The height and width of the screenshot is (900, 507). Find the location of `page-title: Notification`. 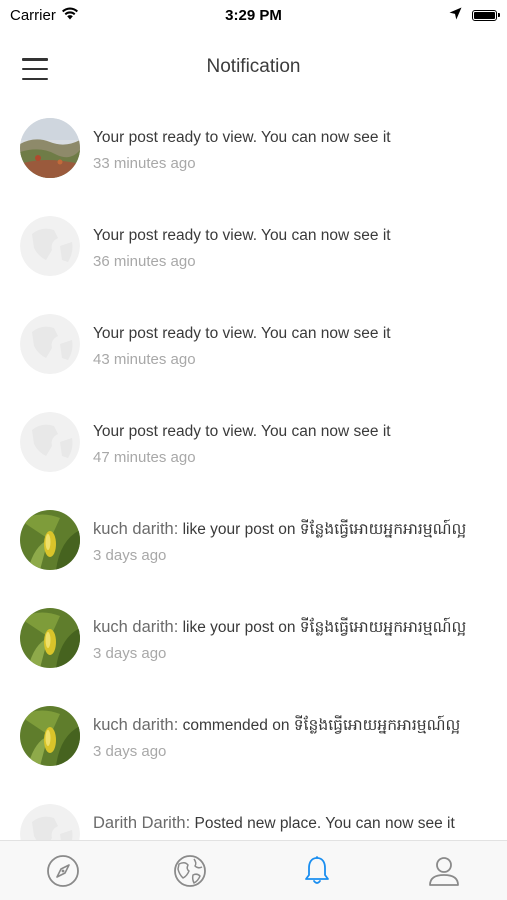

page-title: Notification is located at coordinates (253, 66).